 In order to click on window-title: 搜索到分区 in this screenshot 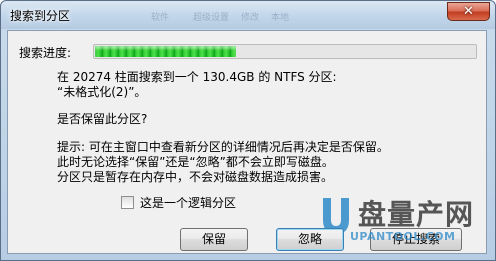, I will do `click(40, 16)`.